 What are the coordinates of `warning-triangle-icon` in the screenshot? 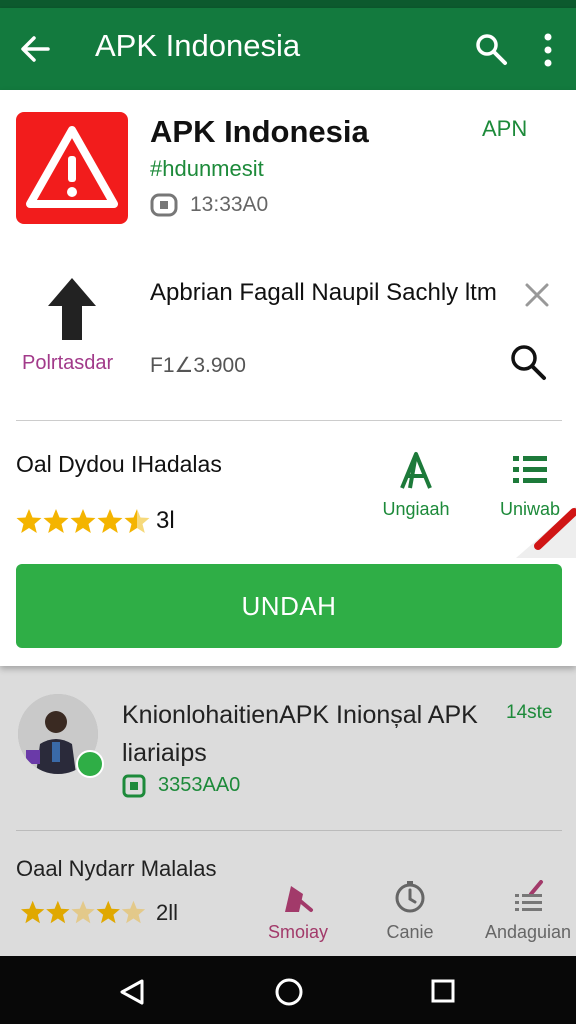 It's located at (72, 168).